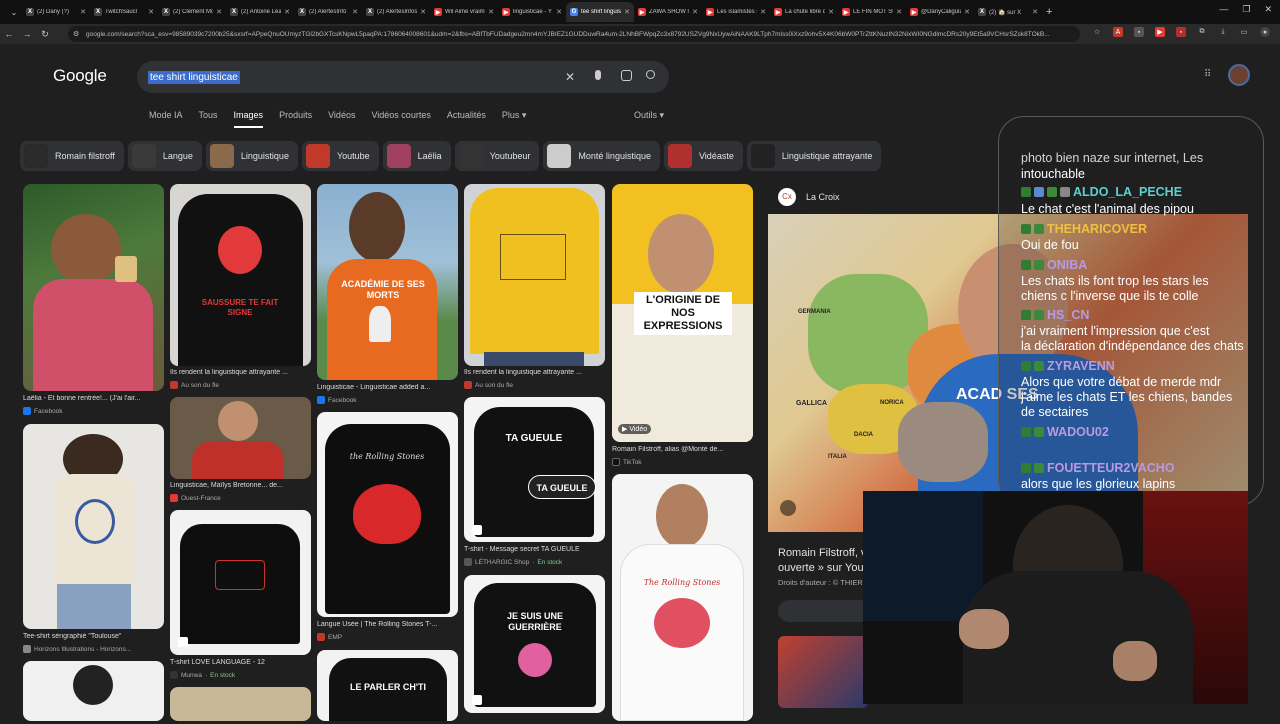  What do you see at coordinates (682, 313) in the screenshot?
I see `image-result: L'ORIGINE DE NOS EXPRESSIONS ▶ Vidéo` at bounding box center [682, 313].